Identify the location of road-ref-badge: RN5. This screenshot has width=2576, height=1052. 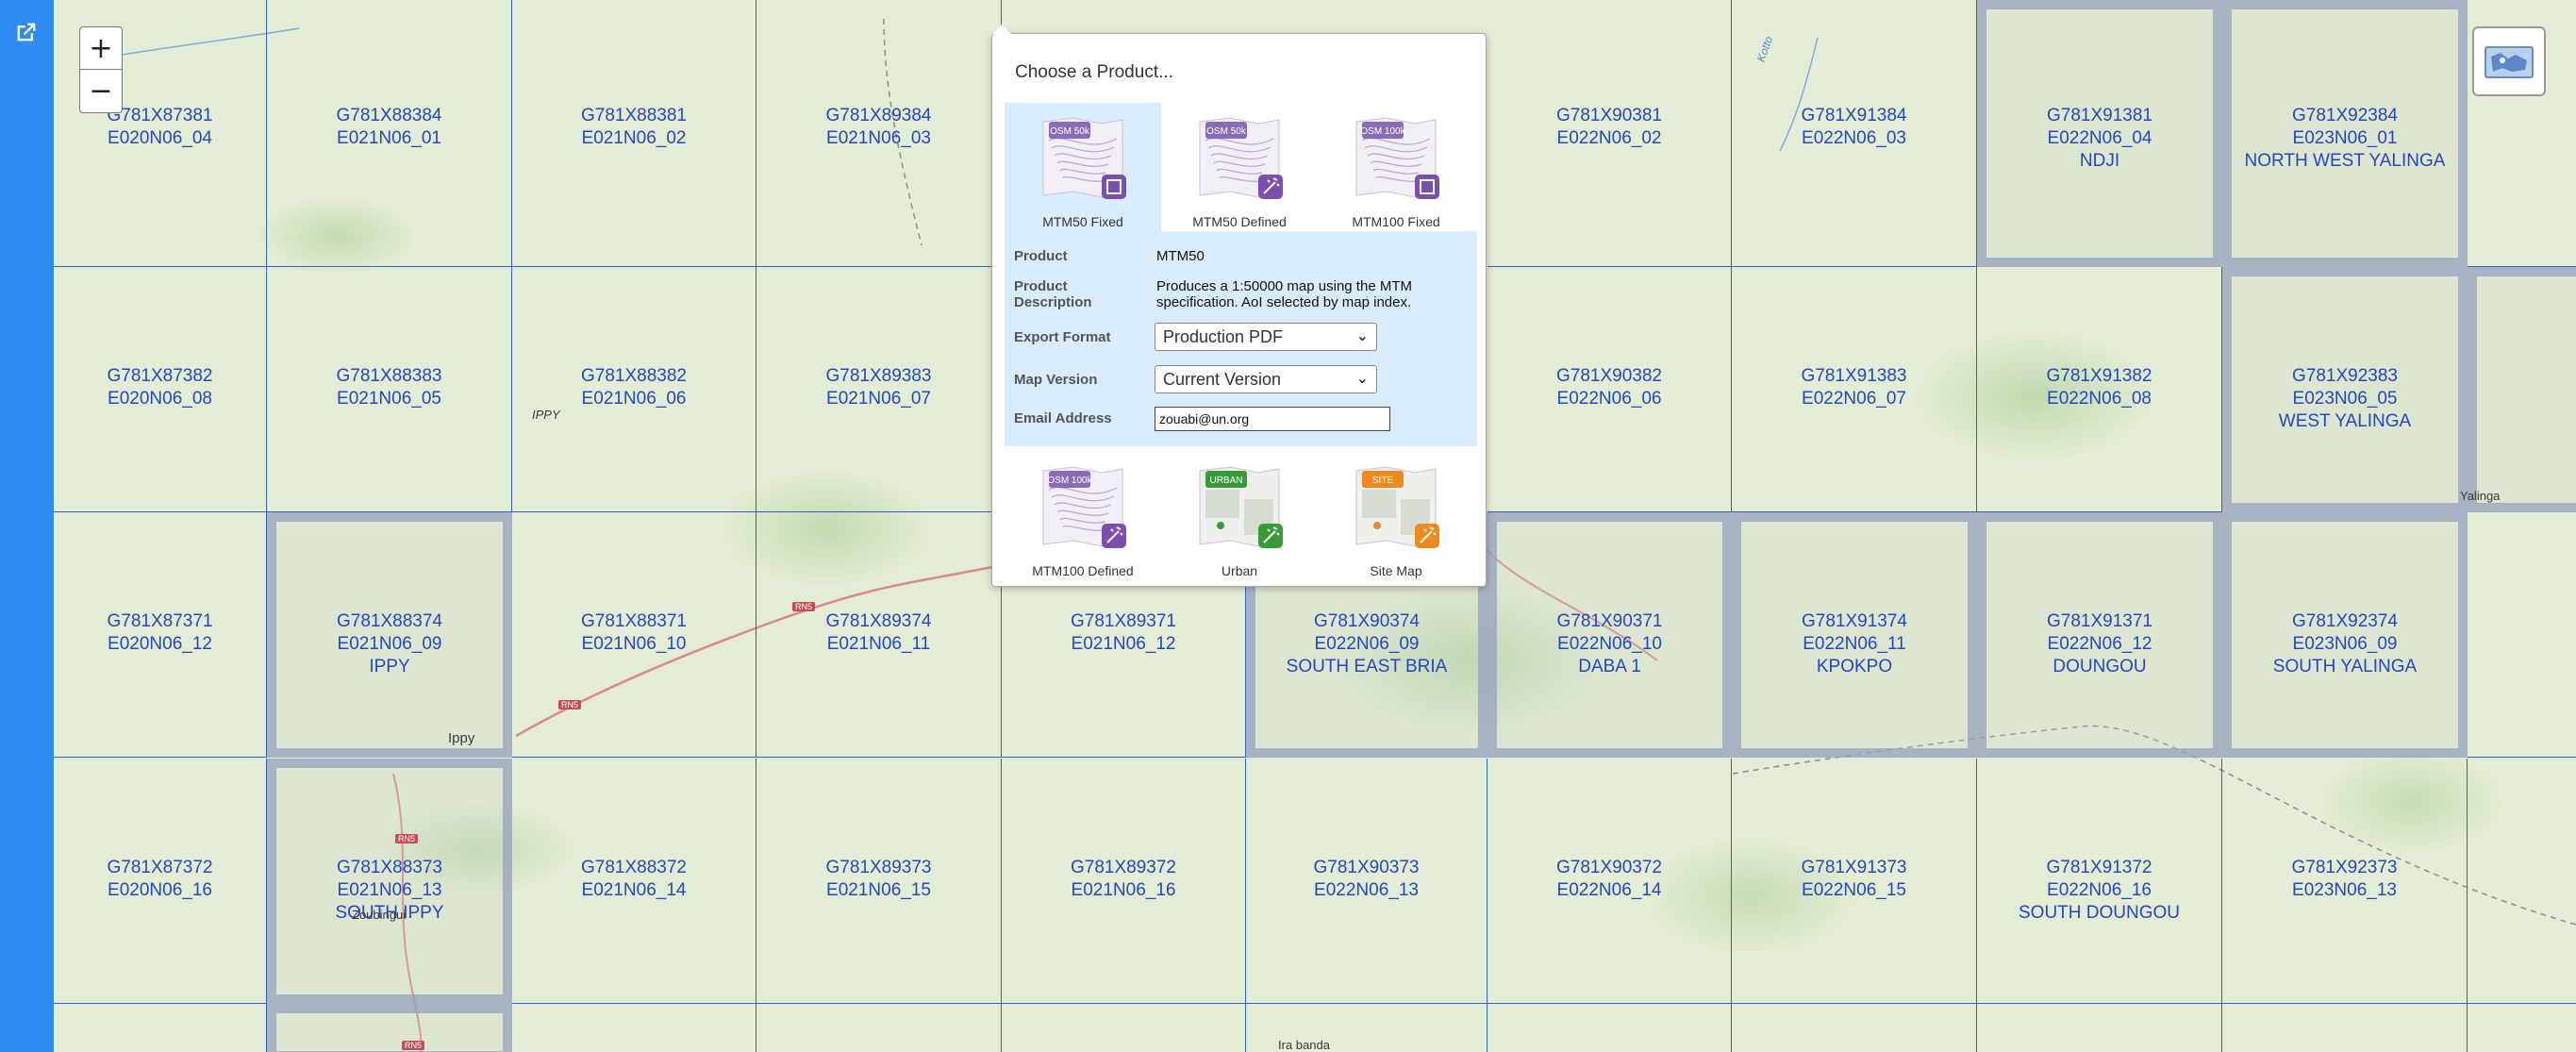
(570, 705).